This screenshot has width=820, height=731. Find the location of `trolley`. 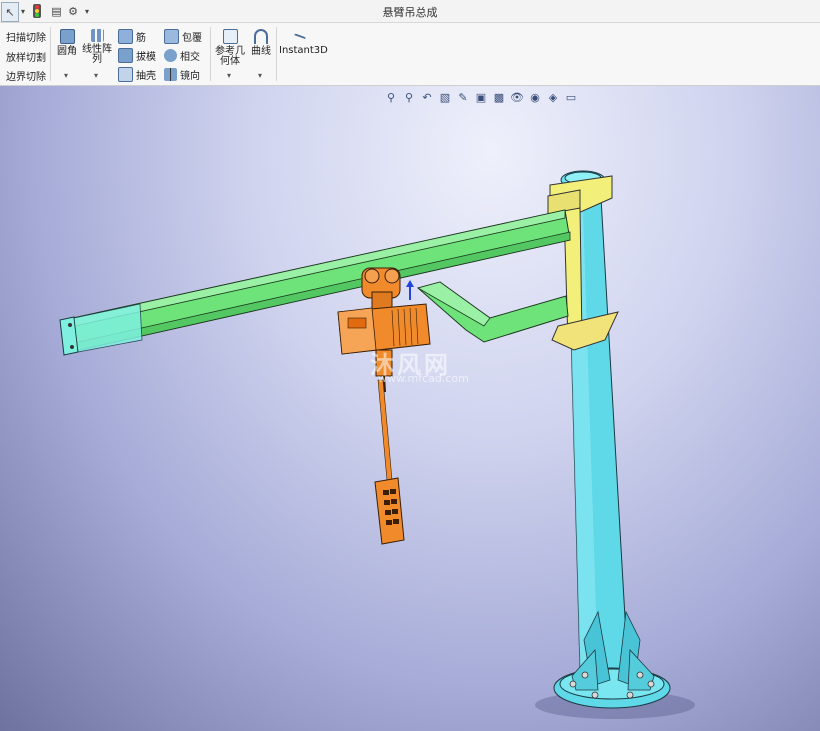

trolley is located at coordinates (381, 289).